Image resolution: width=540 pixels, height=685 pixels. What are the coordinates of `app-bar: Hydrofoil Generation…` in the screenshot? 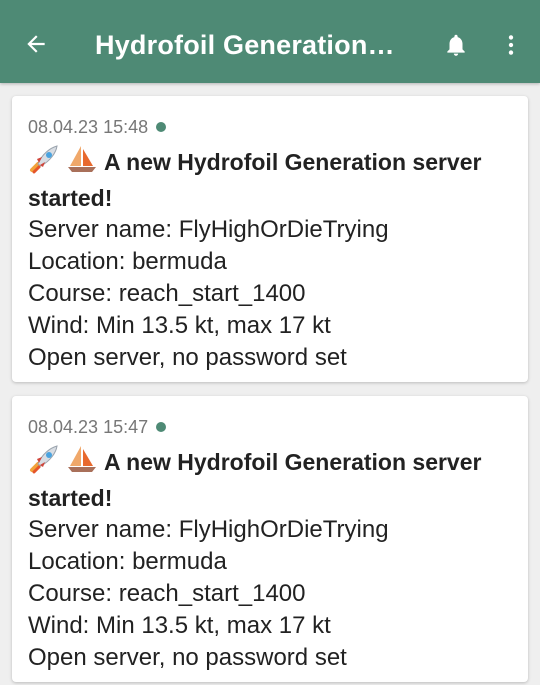 It's located at (270, 41).